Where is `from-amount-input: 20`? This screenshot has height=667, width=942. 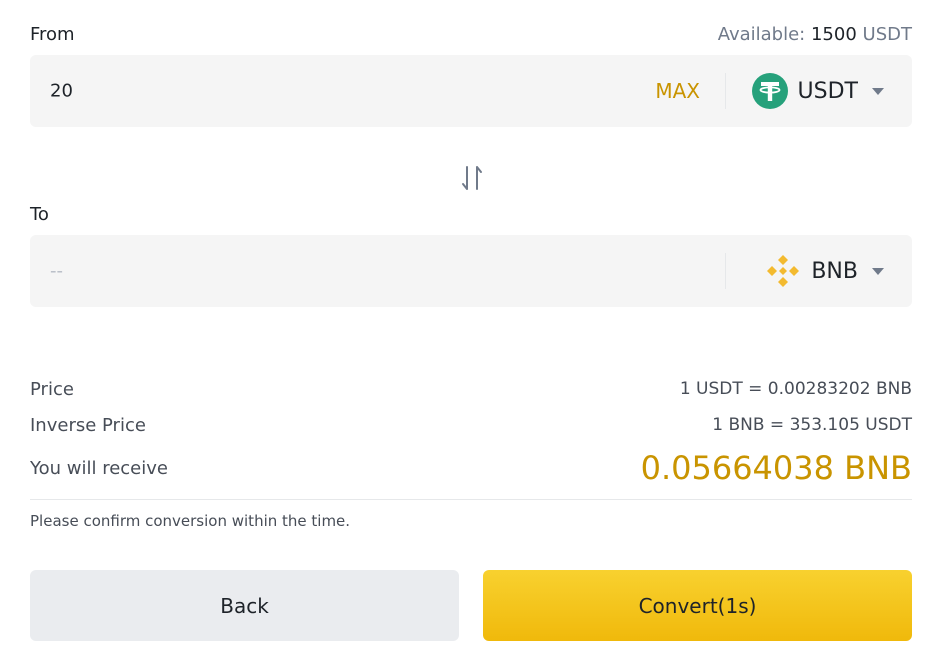 from-amount-input: 20 is located at coordinates (61, 91).